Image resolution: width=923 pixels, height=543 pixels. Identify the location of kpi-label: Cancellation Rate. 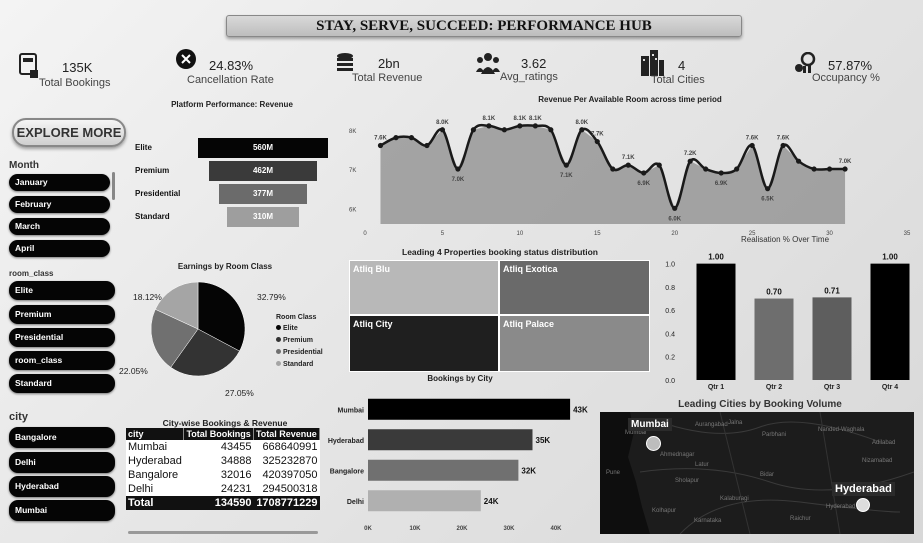
(230, 80).